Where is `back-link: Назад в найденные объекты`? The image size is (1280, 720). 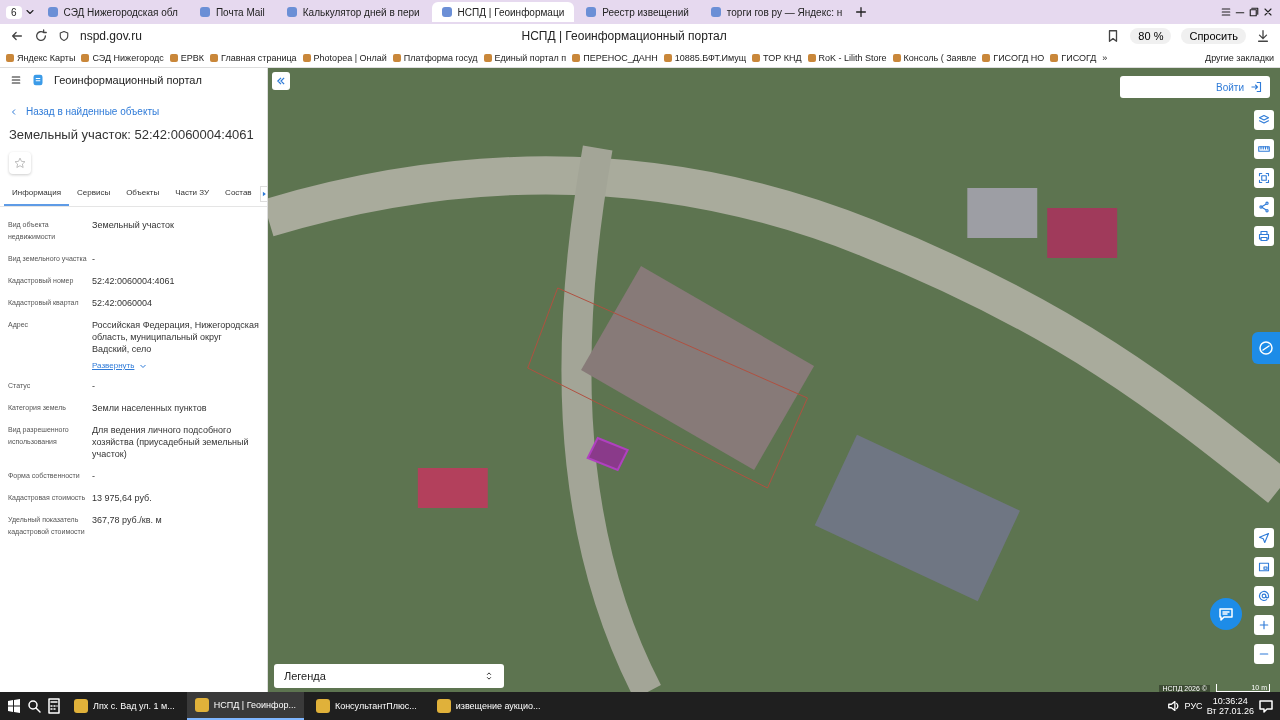 back-link: Назад в найденные объекты is located at coordinates (133, 111).